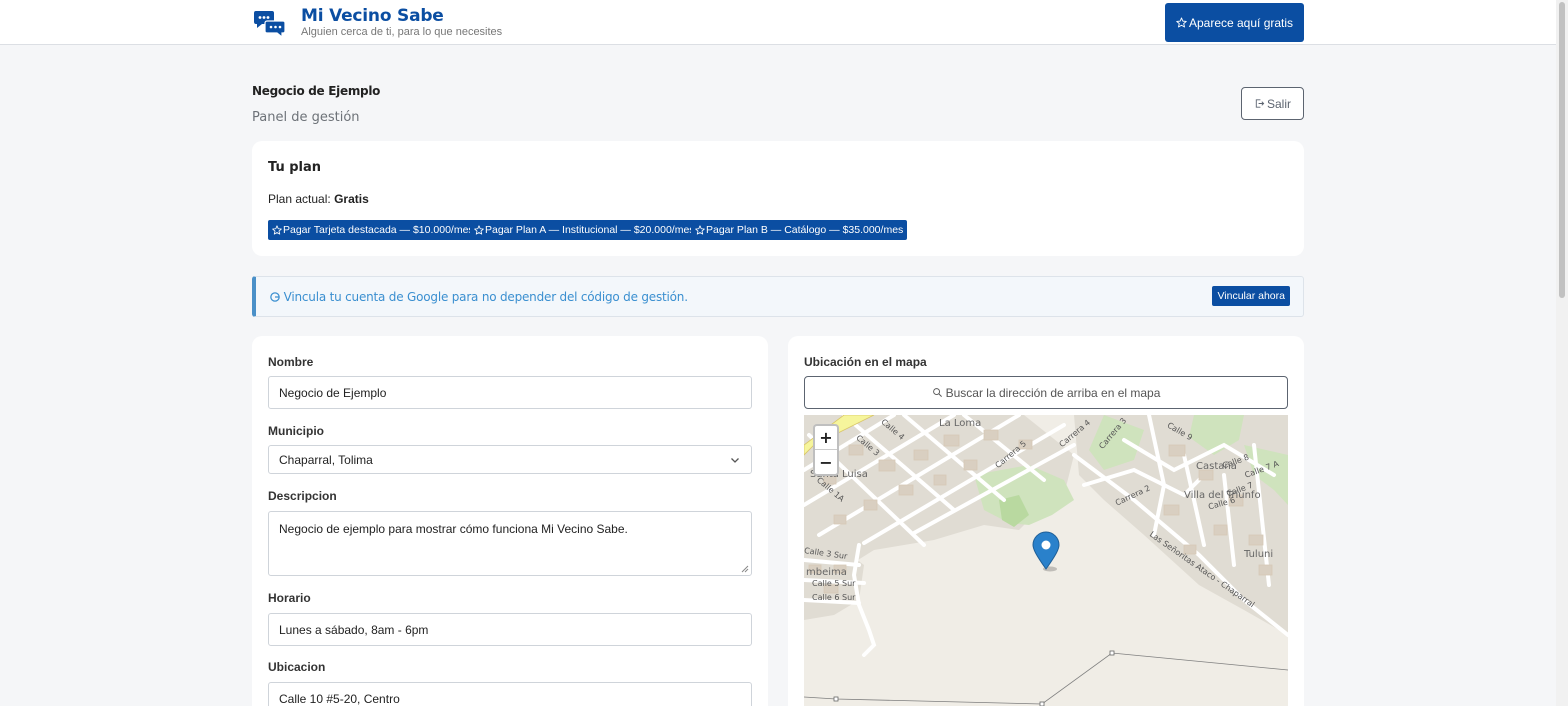 This screenshot has height=706, width=1568. What do you see at coordinates (937, 392) in the screenshot?
I see `search-icon` at bounding box center [937, 392].